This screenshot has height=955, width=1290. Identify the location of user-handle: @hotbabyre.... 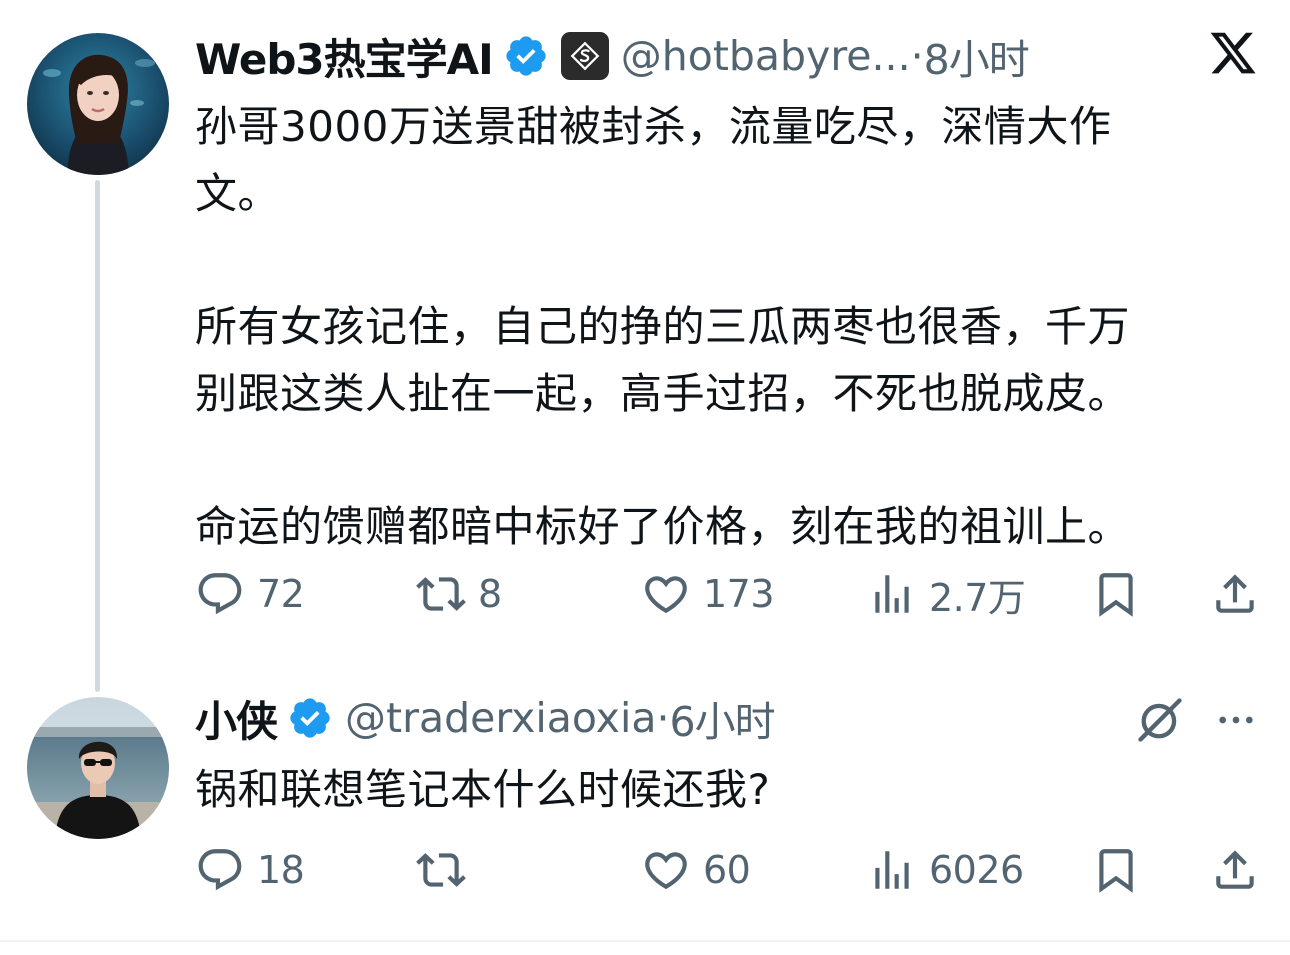
(766, 56).